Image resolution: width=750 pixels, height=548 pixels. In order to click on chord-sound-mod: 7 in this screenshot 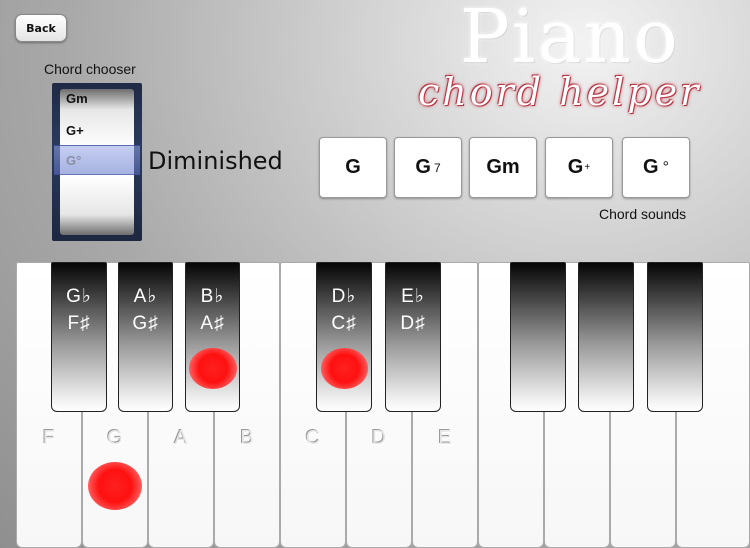, I will do `click(437, 167)`.